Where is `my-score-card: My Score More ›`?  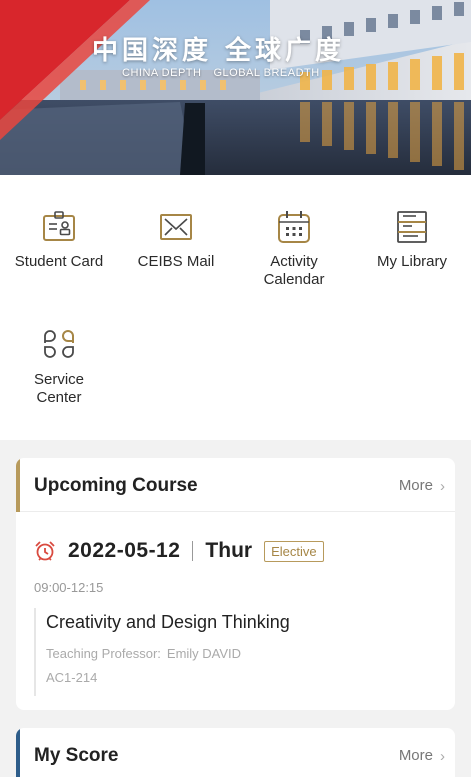
my-score-card: My Score More › is located at coordinates (235, 752).